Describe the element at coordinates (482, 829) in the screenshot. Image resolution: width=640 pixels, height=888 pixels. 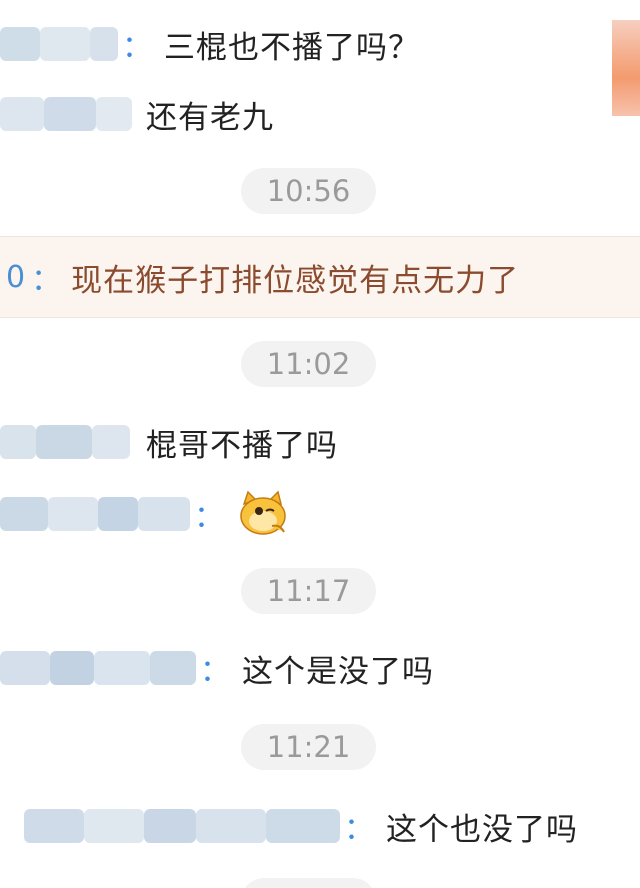
I see `message-text: 这个也没了吗` at that location.